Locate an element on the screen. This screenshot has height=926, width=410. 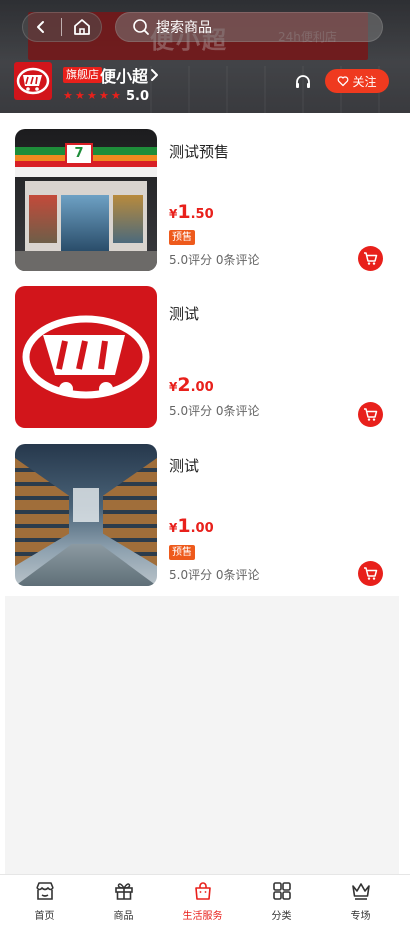
tab-special: 专场 is located at coordinates (360, 900).